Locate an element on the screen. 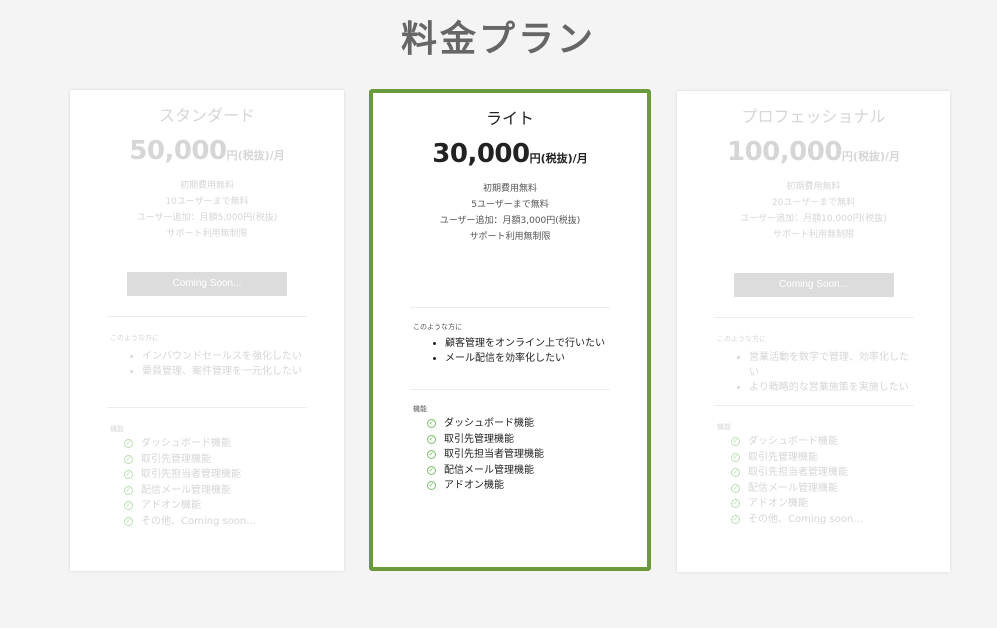  list-item: 要員管理、案件管理を一元化したい is located at coordinates (225, 371).